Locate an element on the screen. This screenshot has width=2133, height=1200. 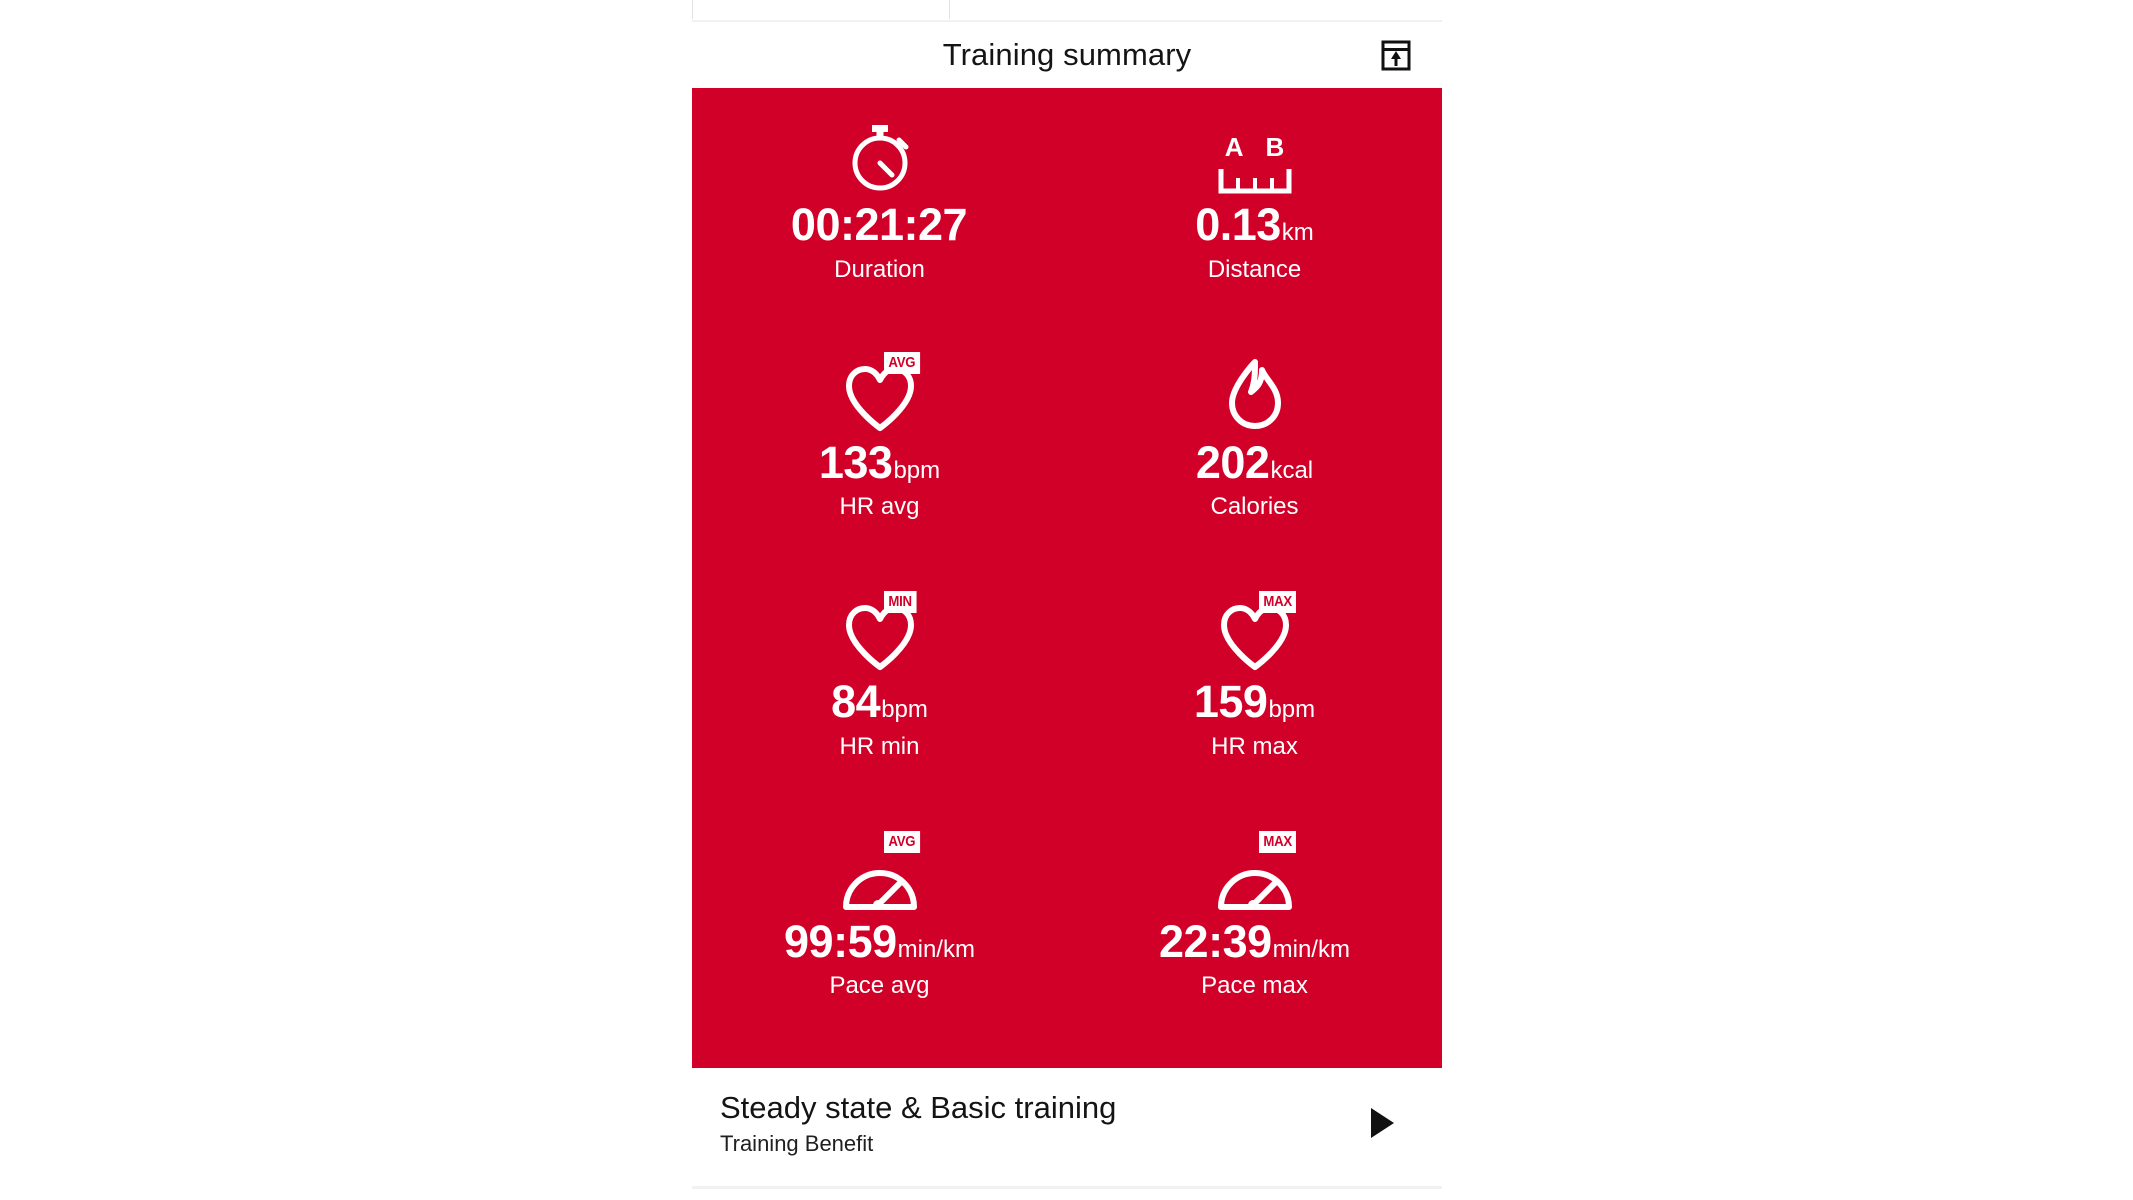
icon-container: MIN is located at coordinates (880, 632).